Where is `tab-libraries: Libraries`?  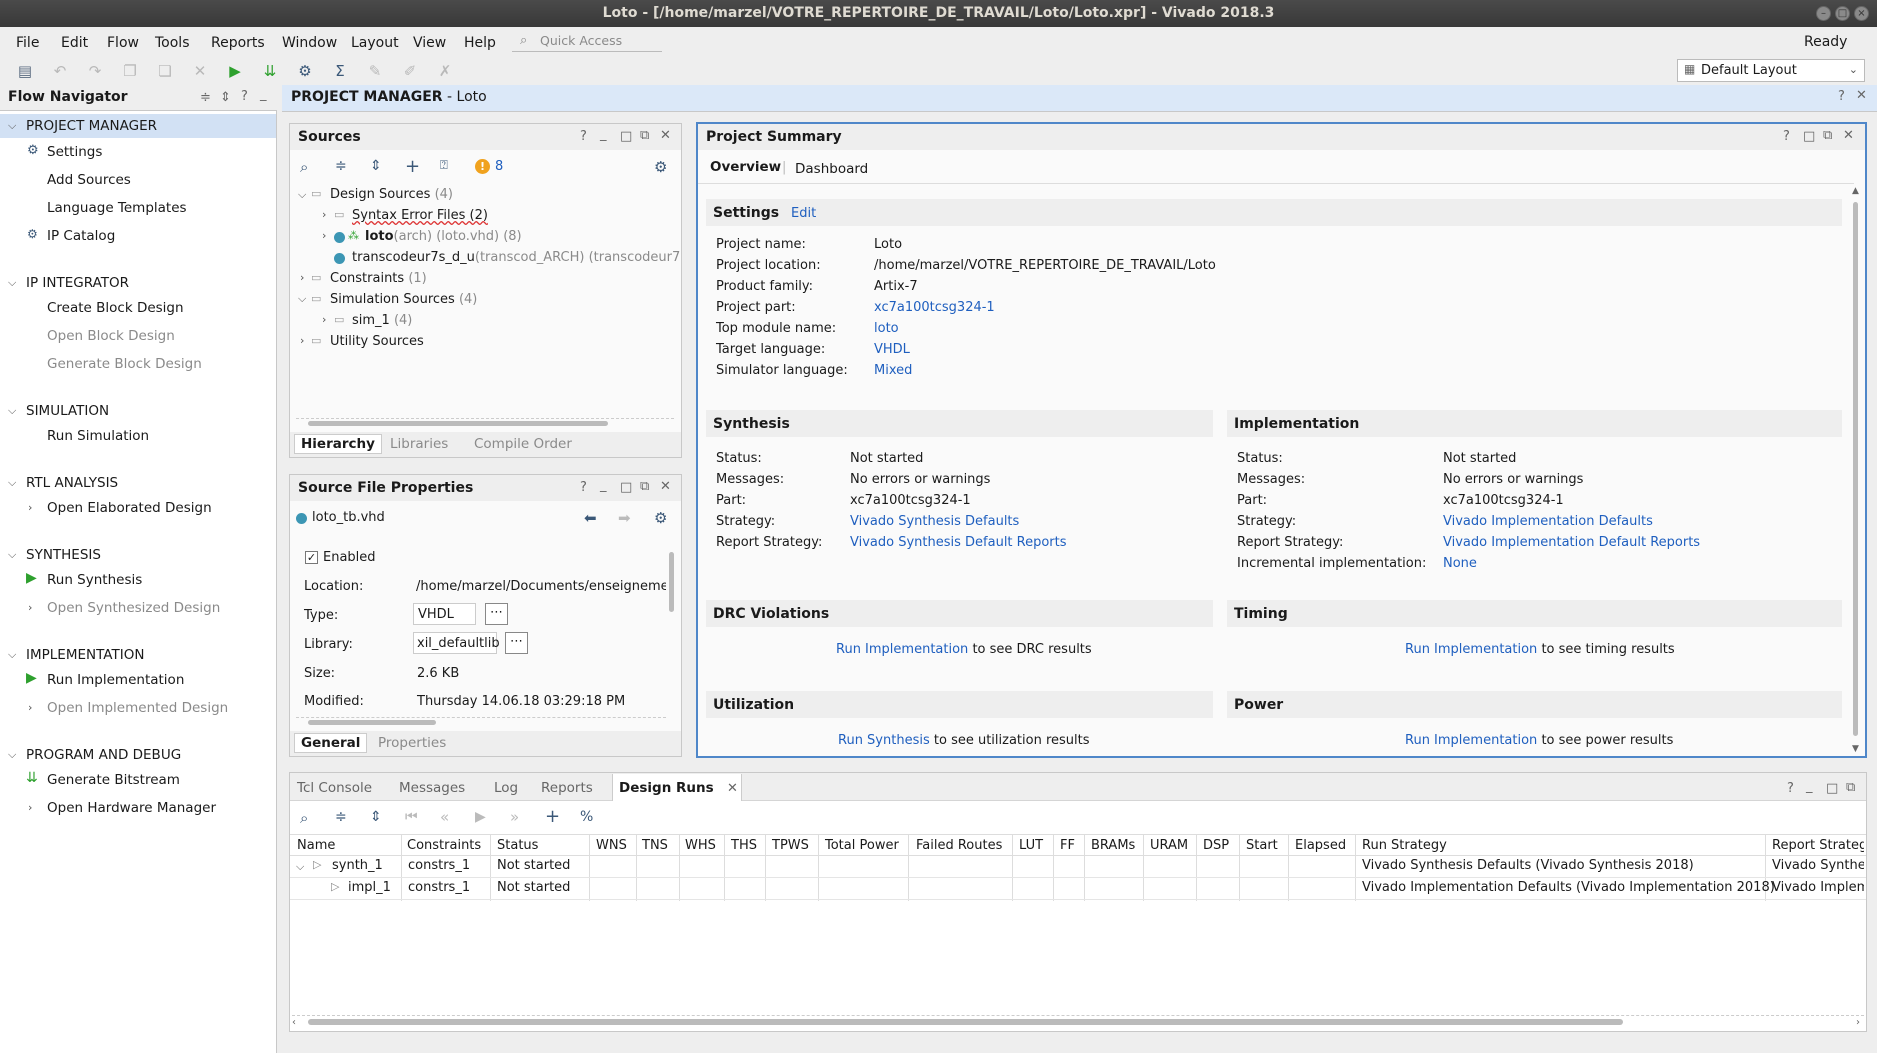 tab-libraries: Libraries is located at coordinates (419, 444).